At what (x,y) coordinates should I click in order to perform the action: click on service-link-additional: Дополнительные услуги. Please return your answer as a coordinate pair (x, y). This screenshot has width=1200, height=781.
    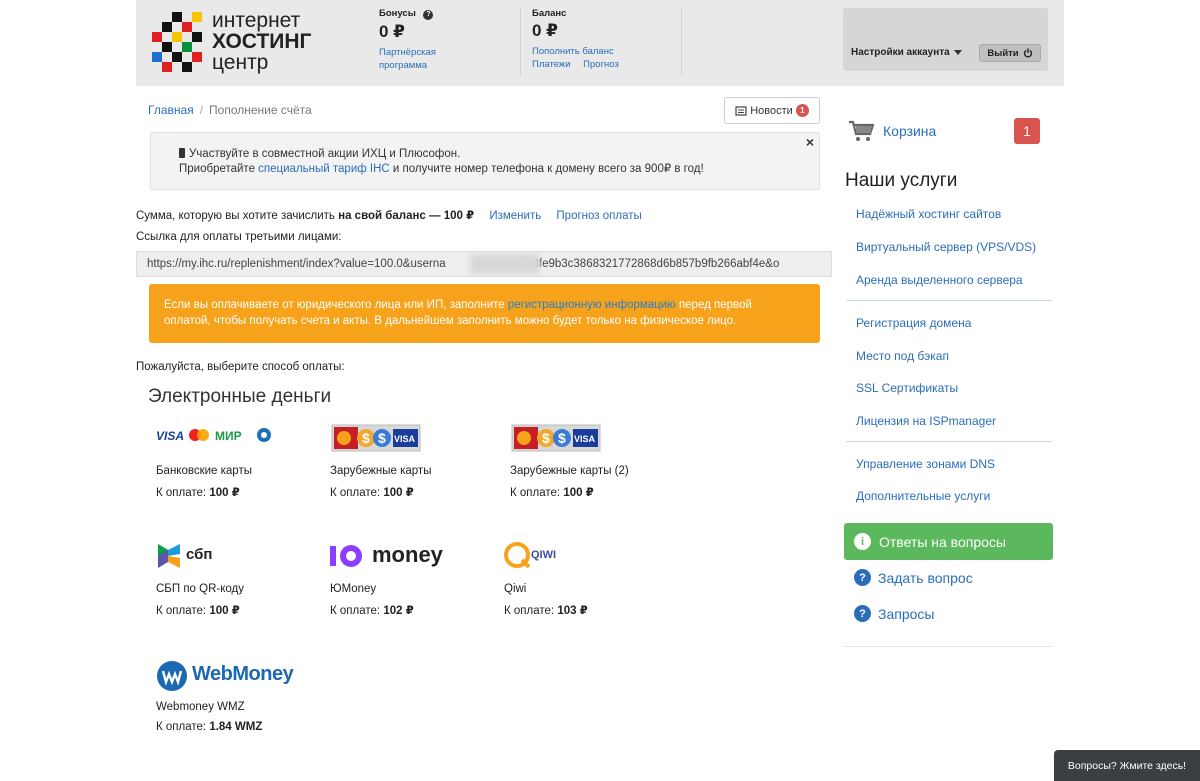
    Looking at the image, I should click on (923, 496).